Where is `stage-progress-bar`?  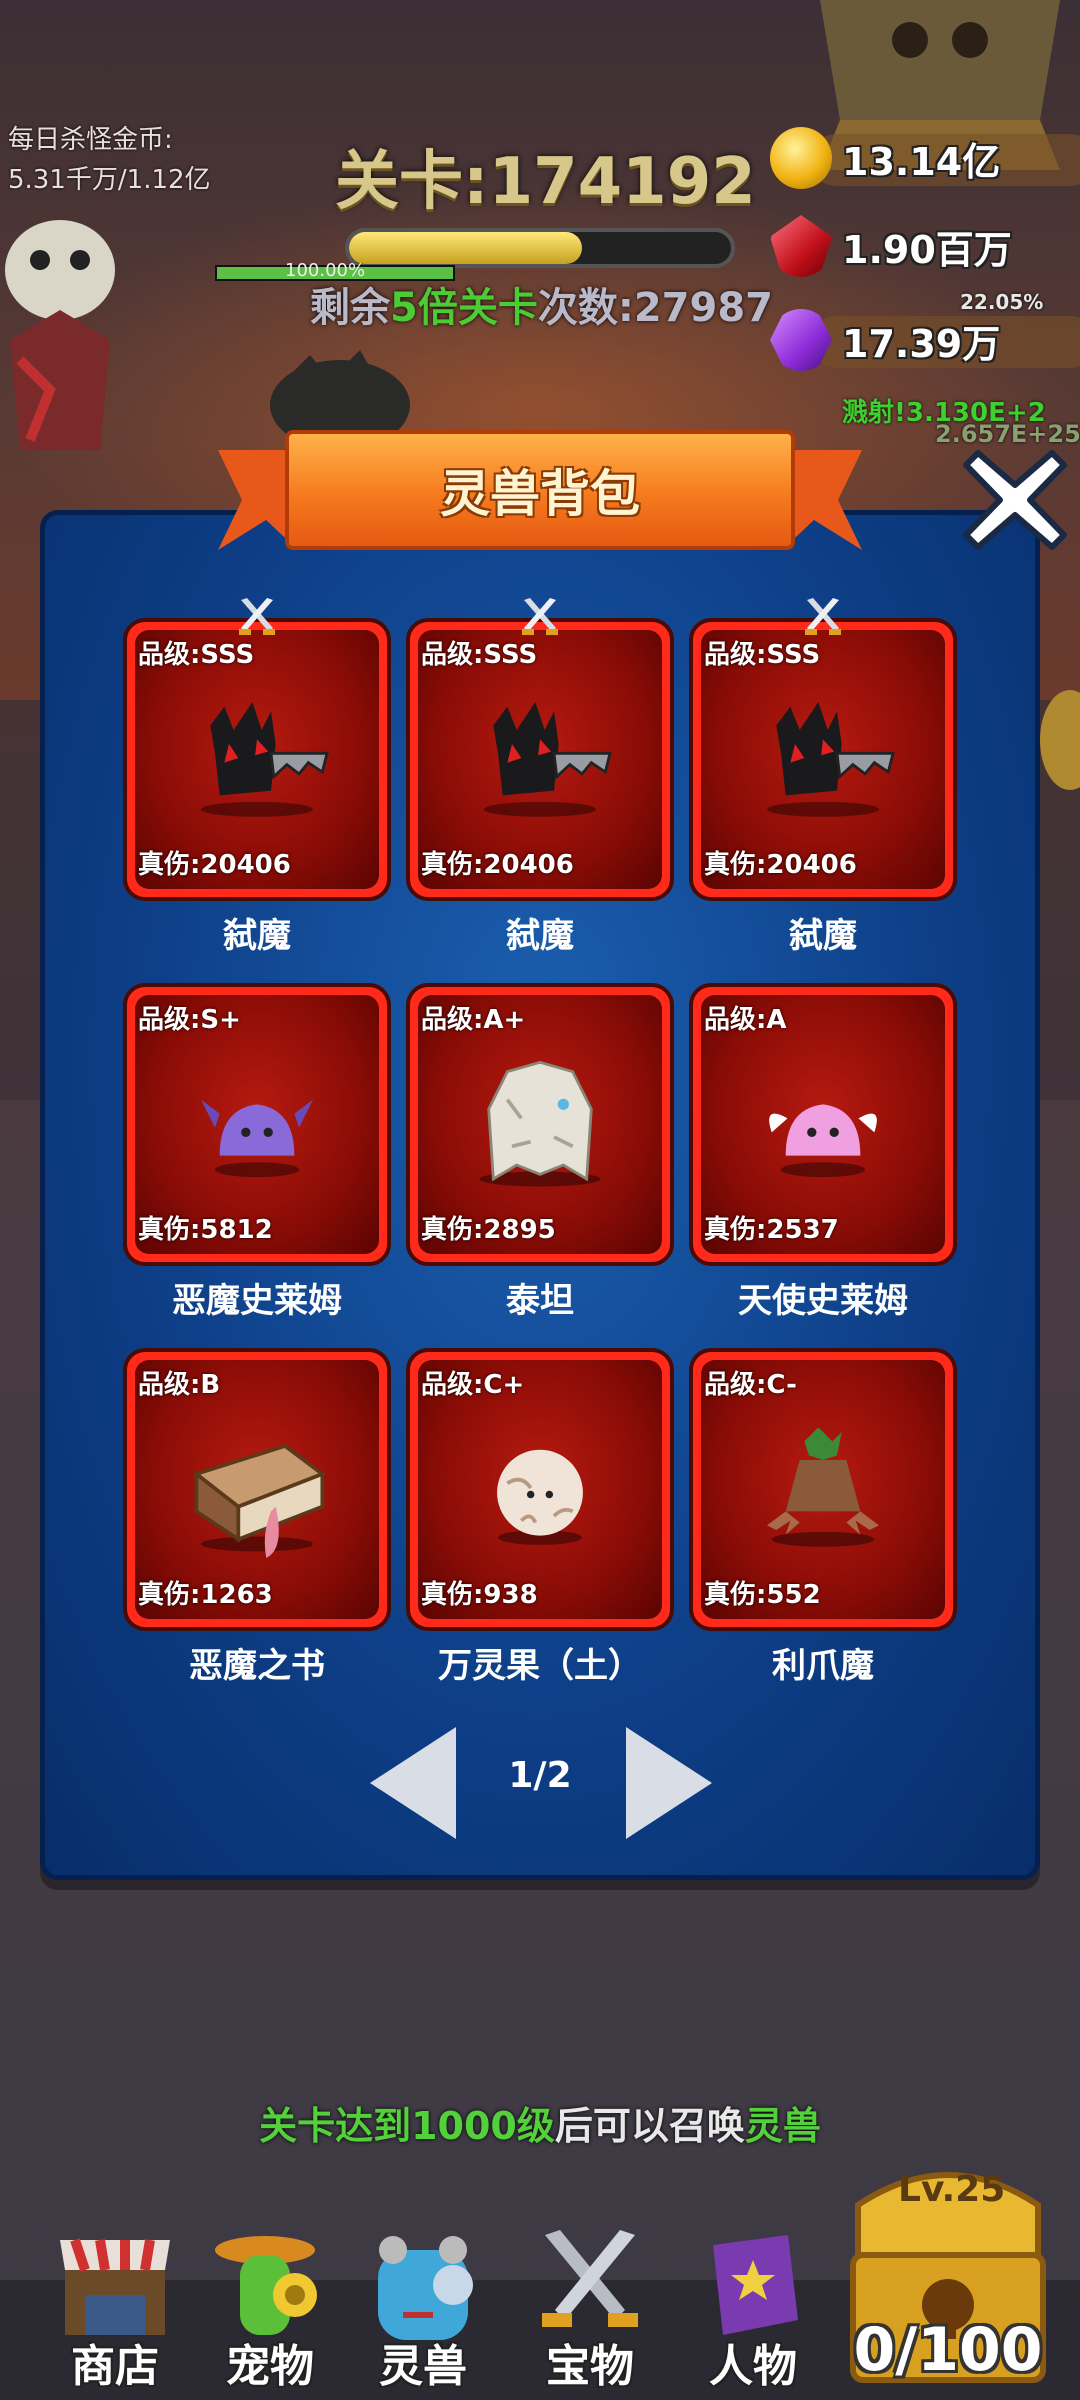
stage-progress-bar is located at coordinates (540, 248).